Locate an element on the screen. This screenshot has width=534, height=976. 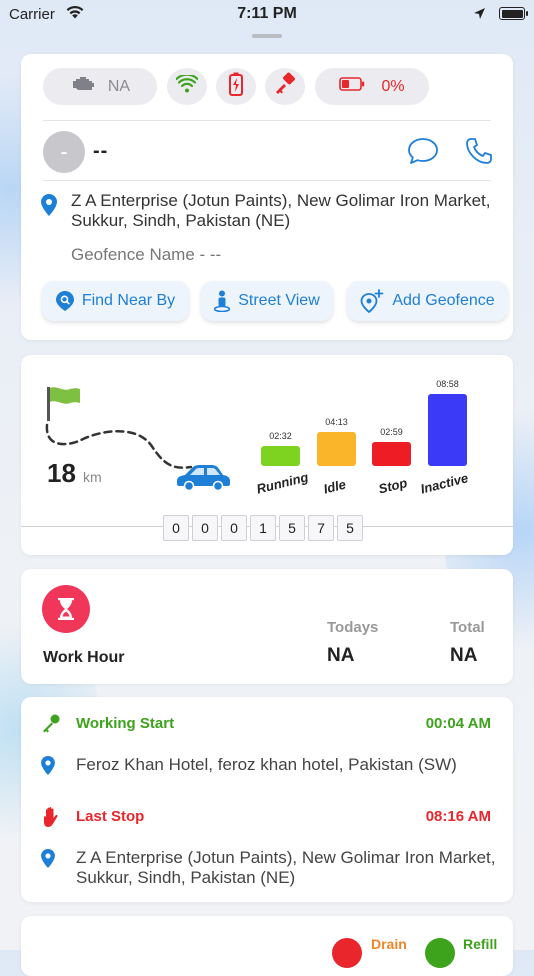
key-icon is located at coordinates (51, 725).